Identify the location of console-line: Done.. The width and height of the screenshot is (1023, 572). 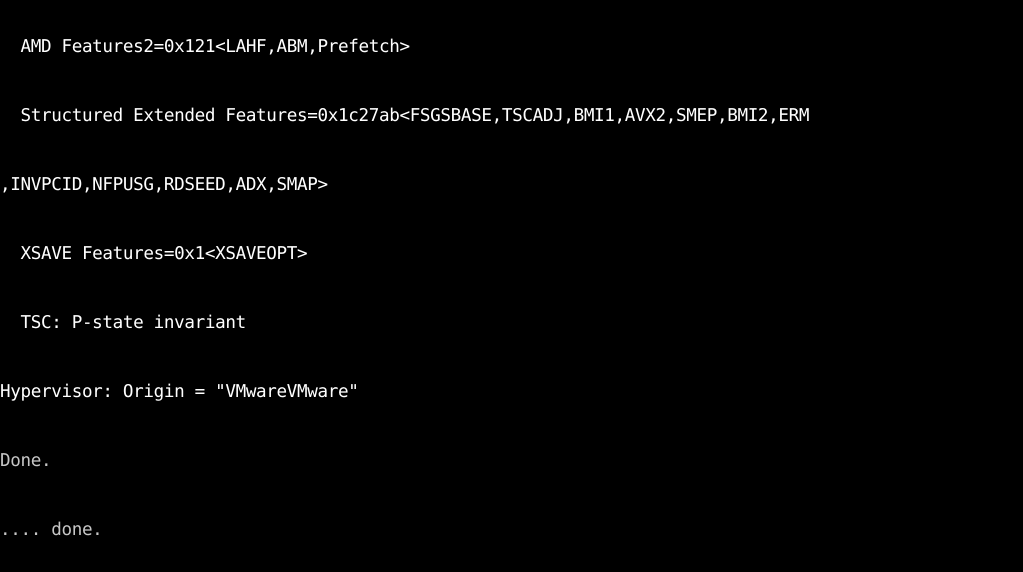
(26, 461).